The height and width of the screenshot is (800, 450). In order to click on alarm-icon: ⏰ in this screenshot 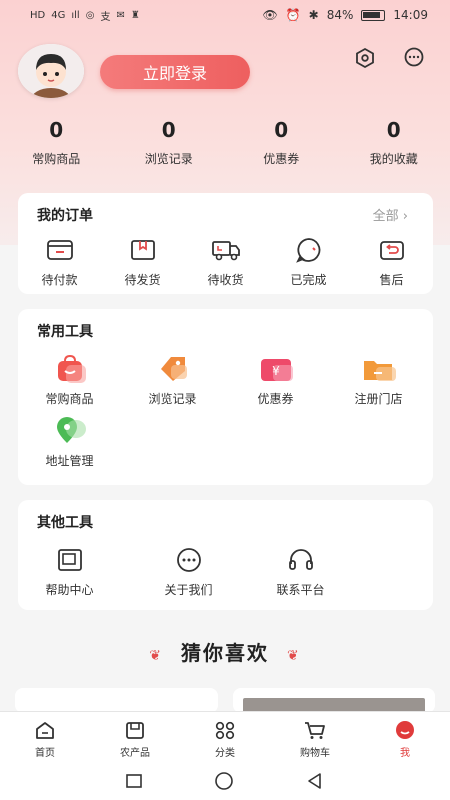, I will do `click(293, 15)`.